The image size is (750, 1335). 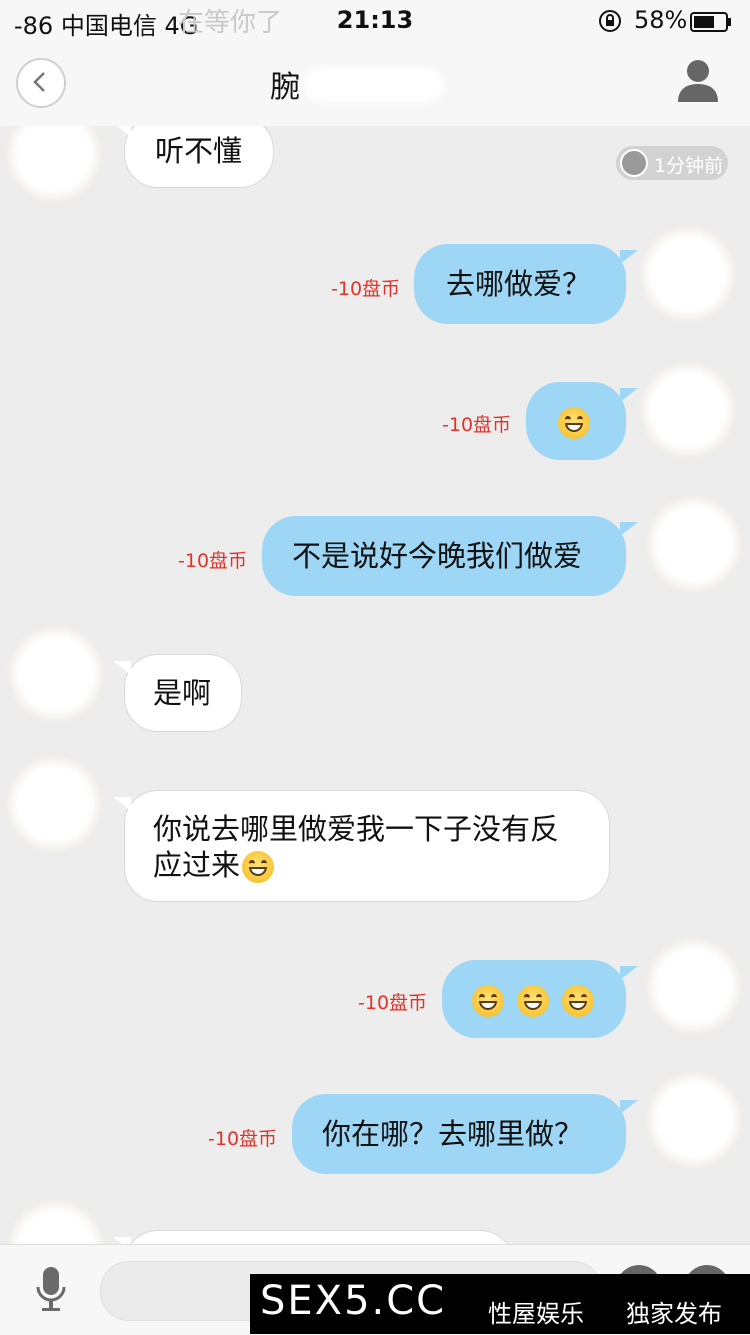 I want to click on chat-title: 腕, so click(x=285, y=87).